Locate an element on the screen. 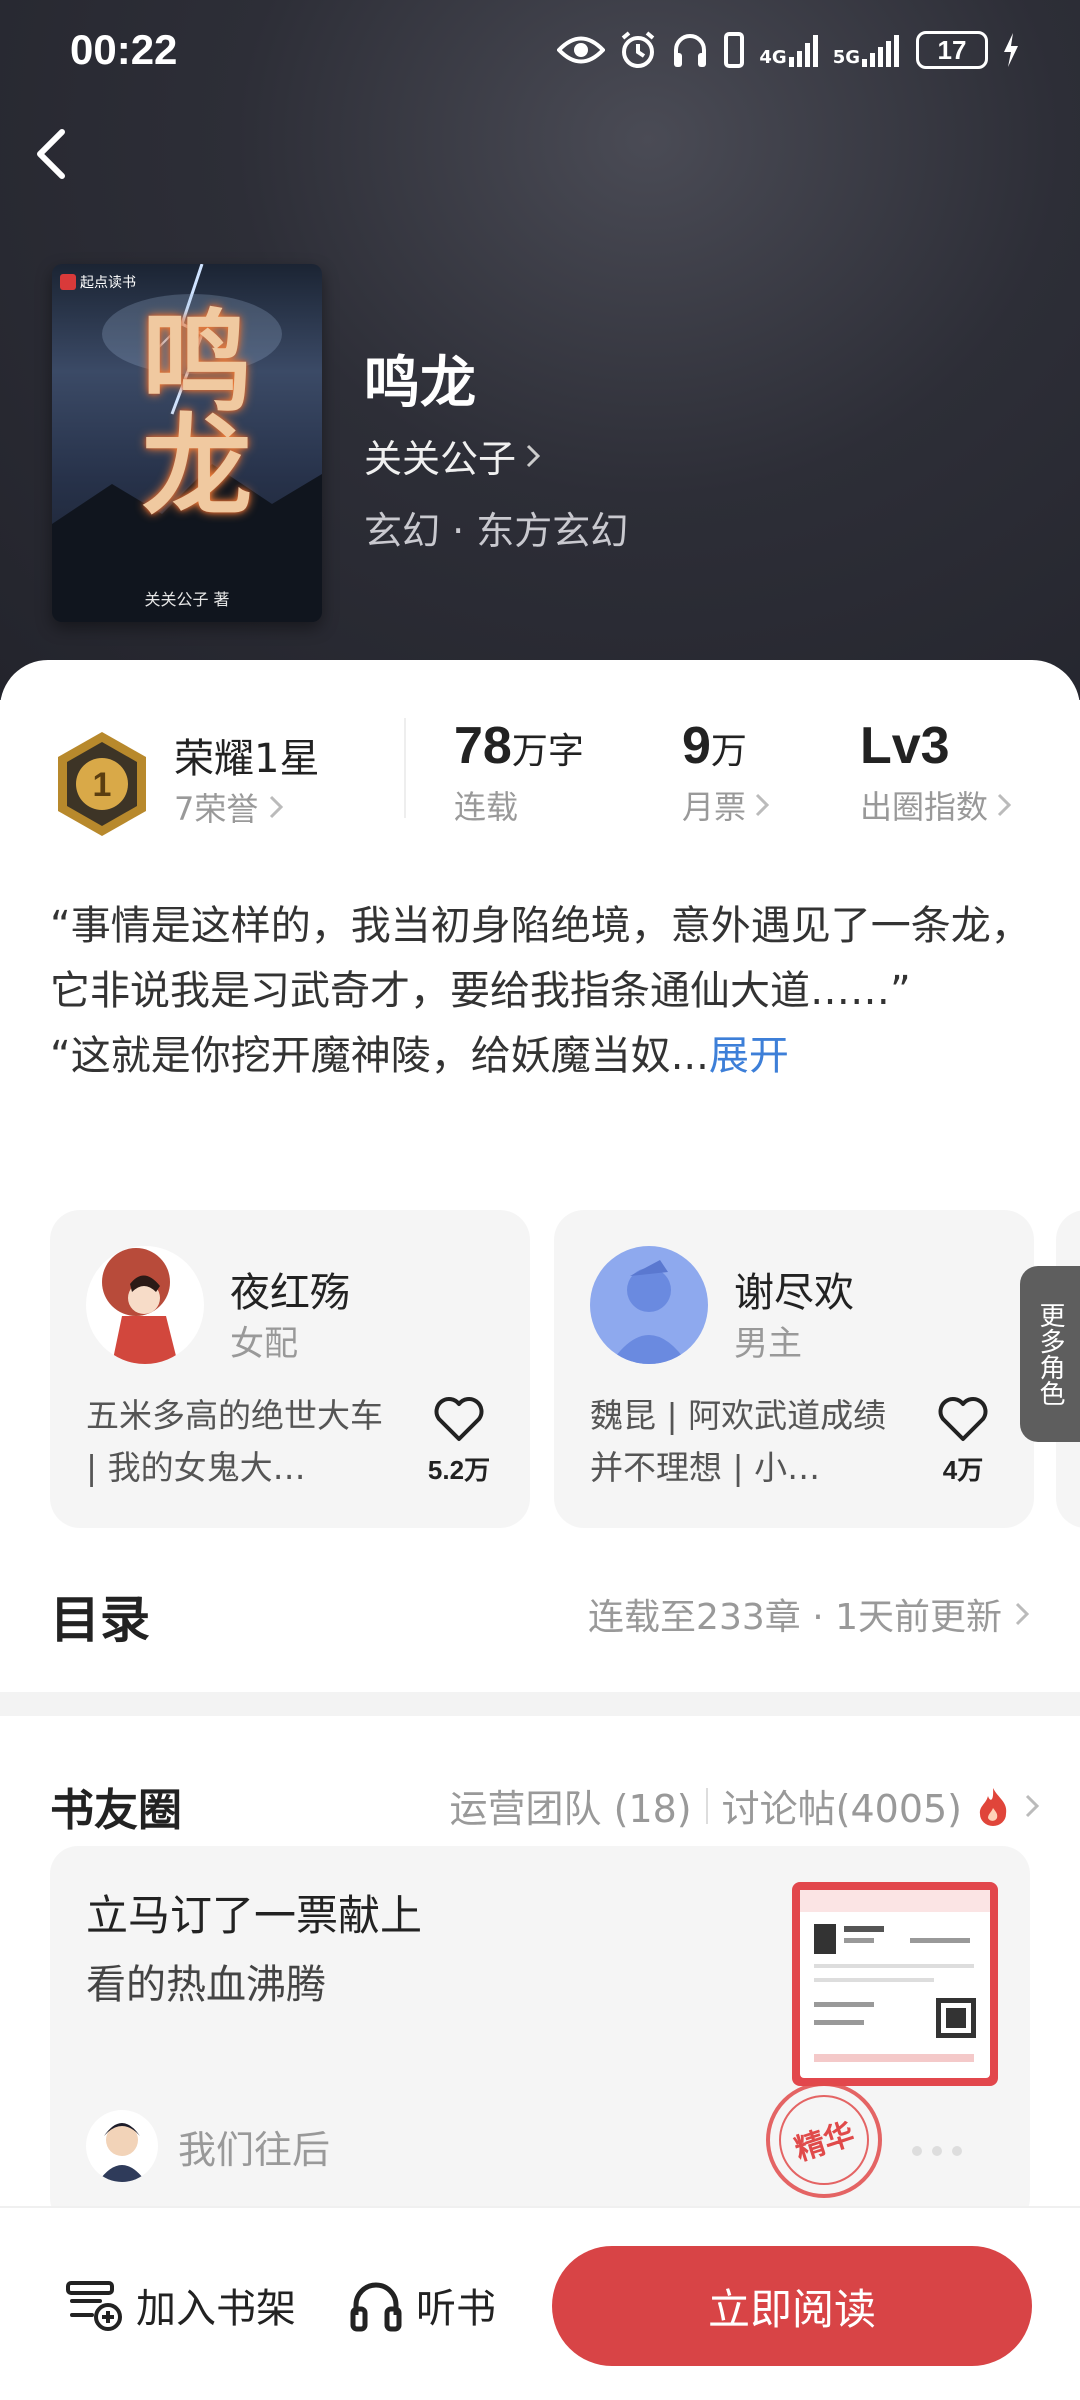 Image resolution: width=1080 pixels, height=2400 pixels. ticket-image is located at coordinates (895, 1976).